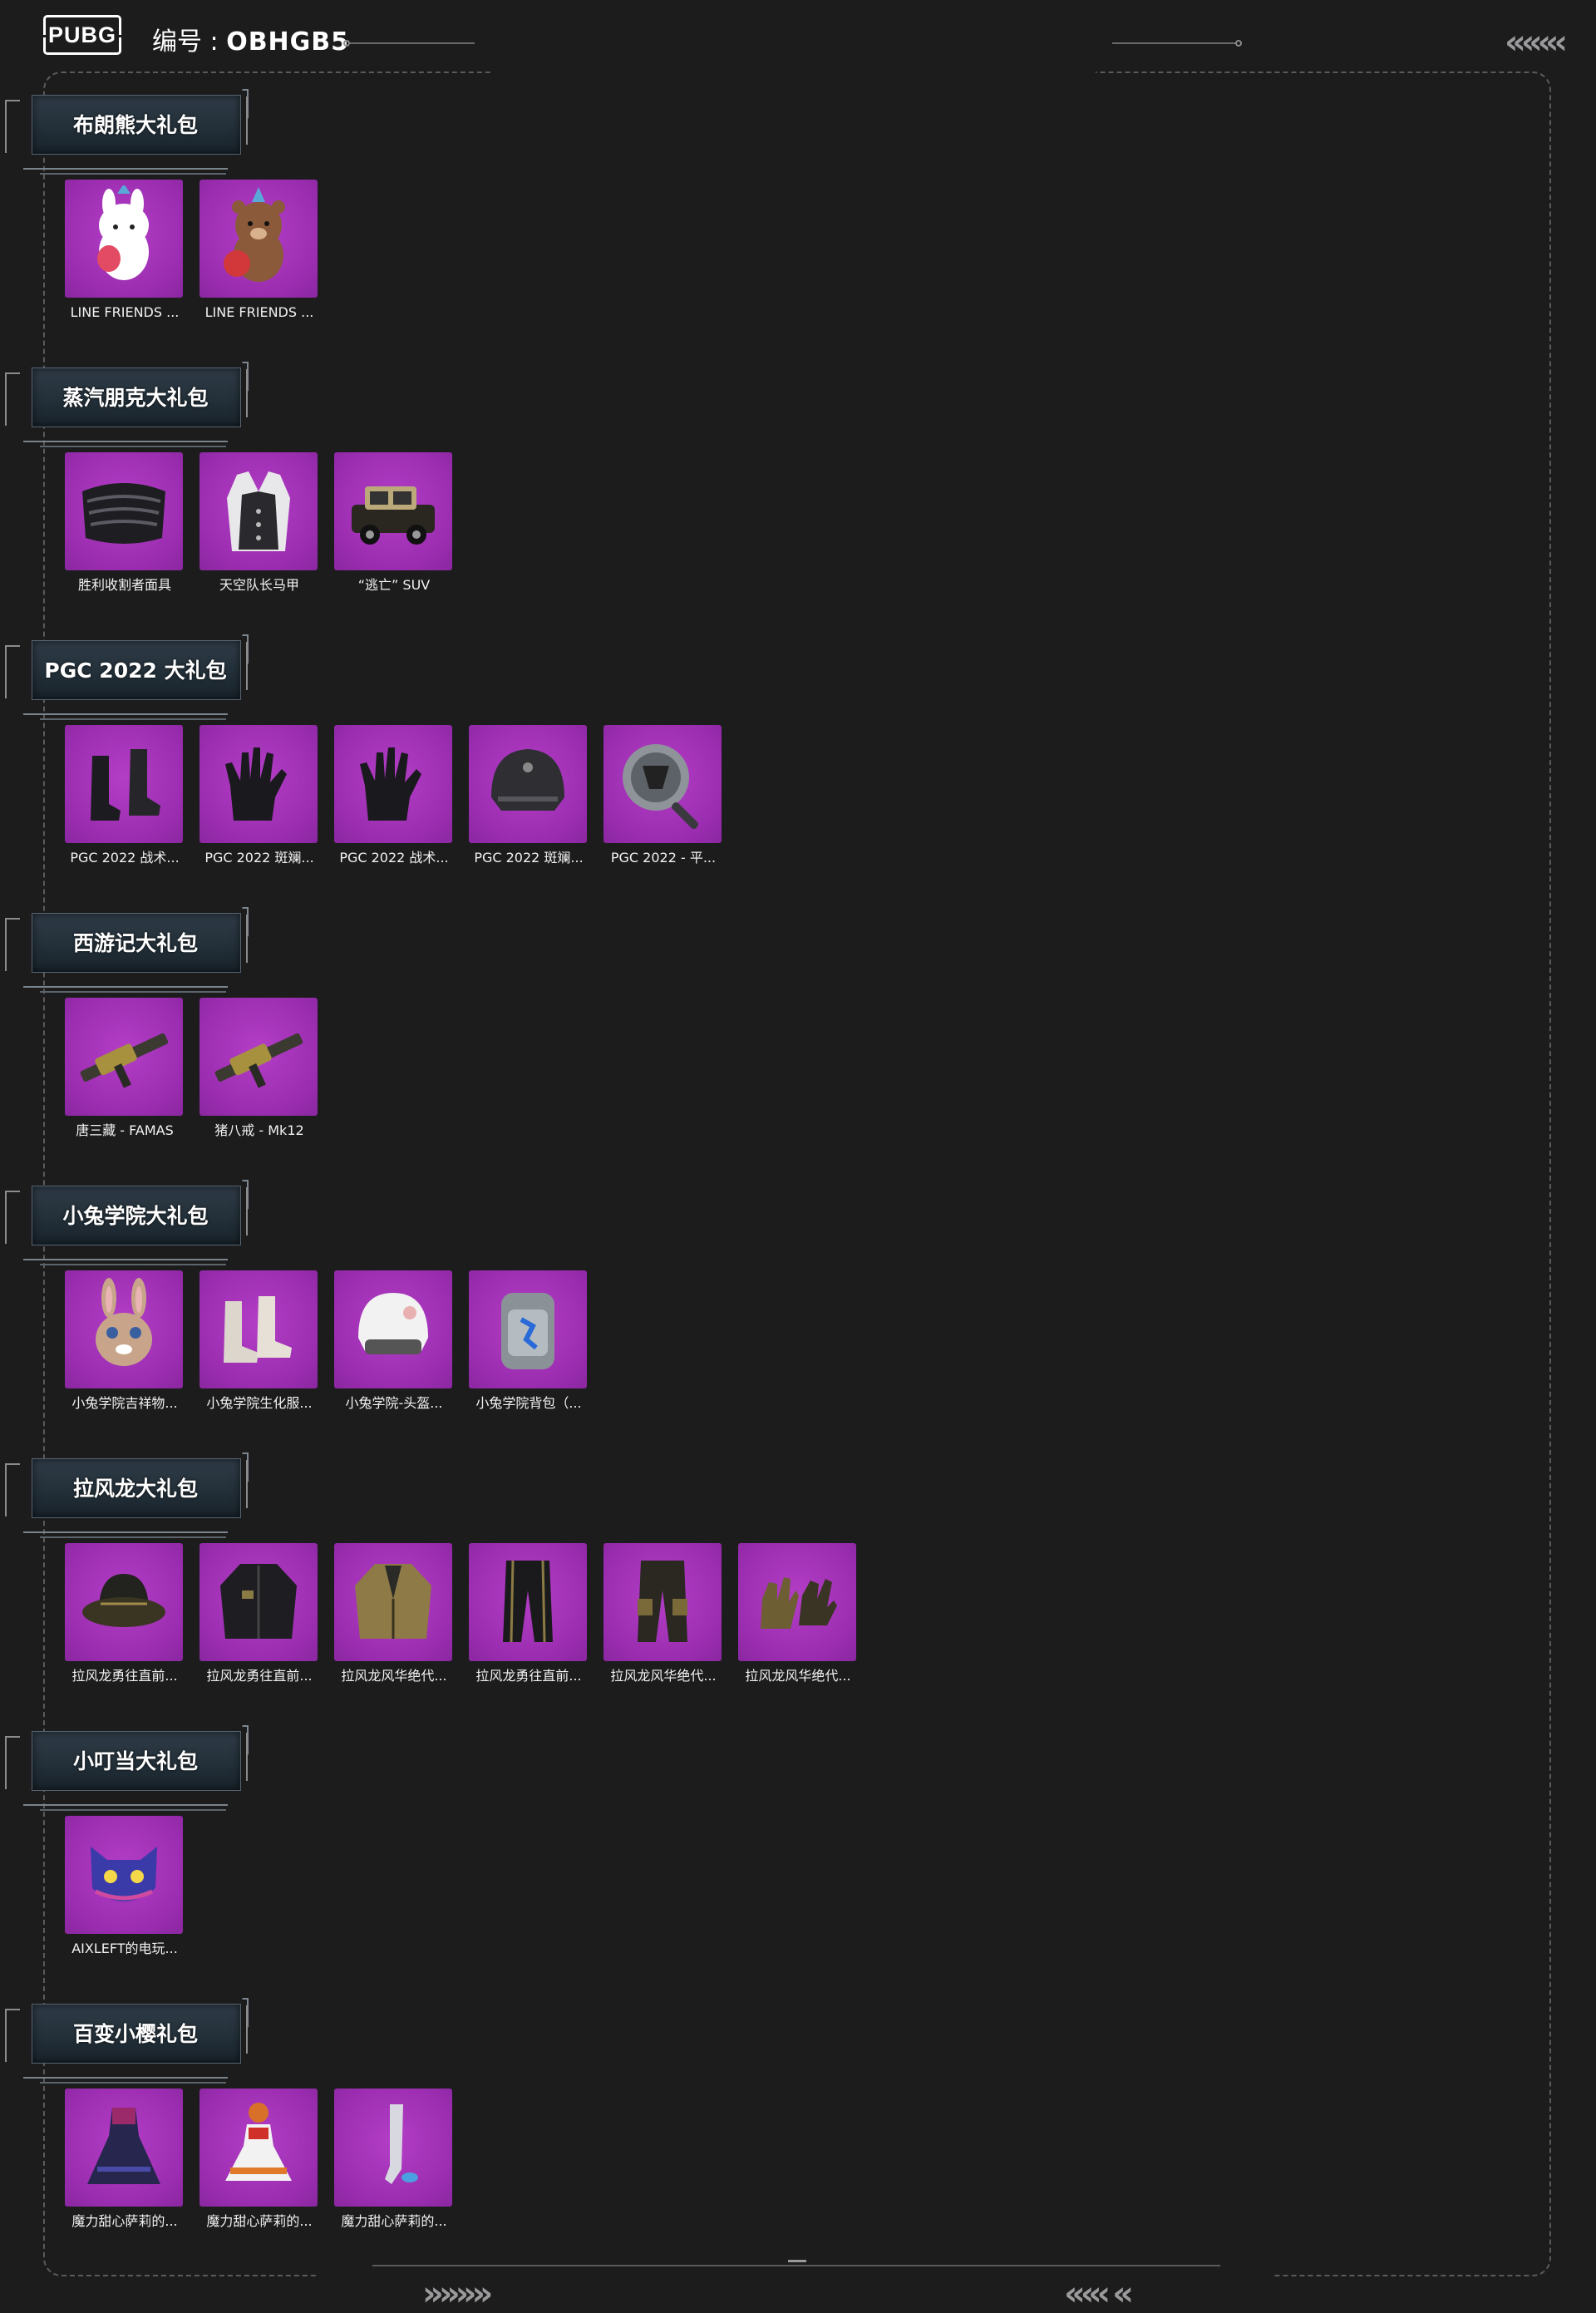  Describe the element at coordinates (394, 585) in the screenshot. I see `item-caption: “逃亡” SUV` at that location.